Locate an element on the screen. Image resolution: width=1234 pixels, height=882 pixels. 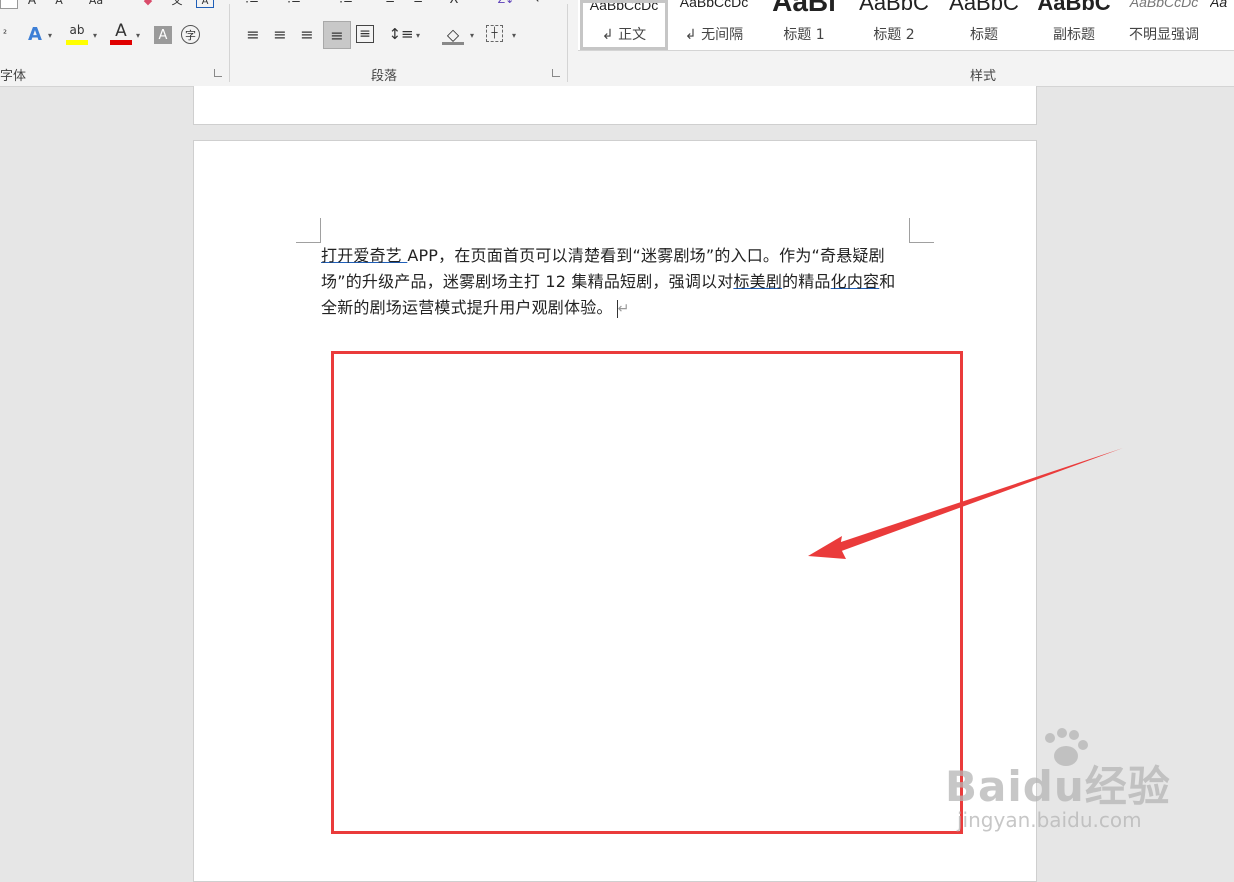
baidu-watermark: Baidu经验 jingyan.baidu.com is located at coordinates (1065, 783).